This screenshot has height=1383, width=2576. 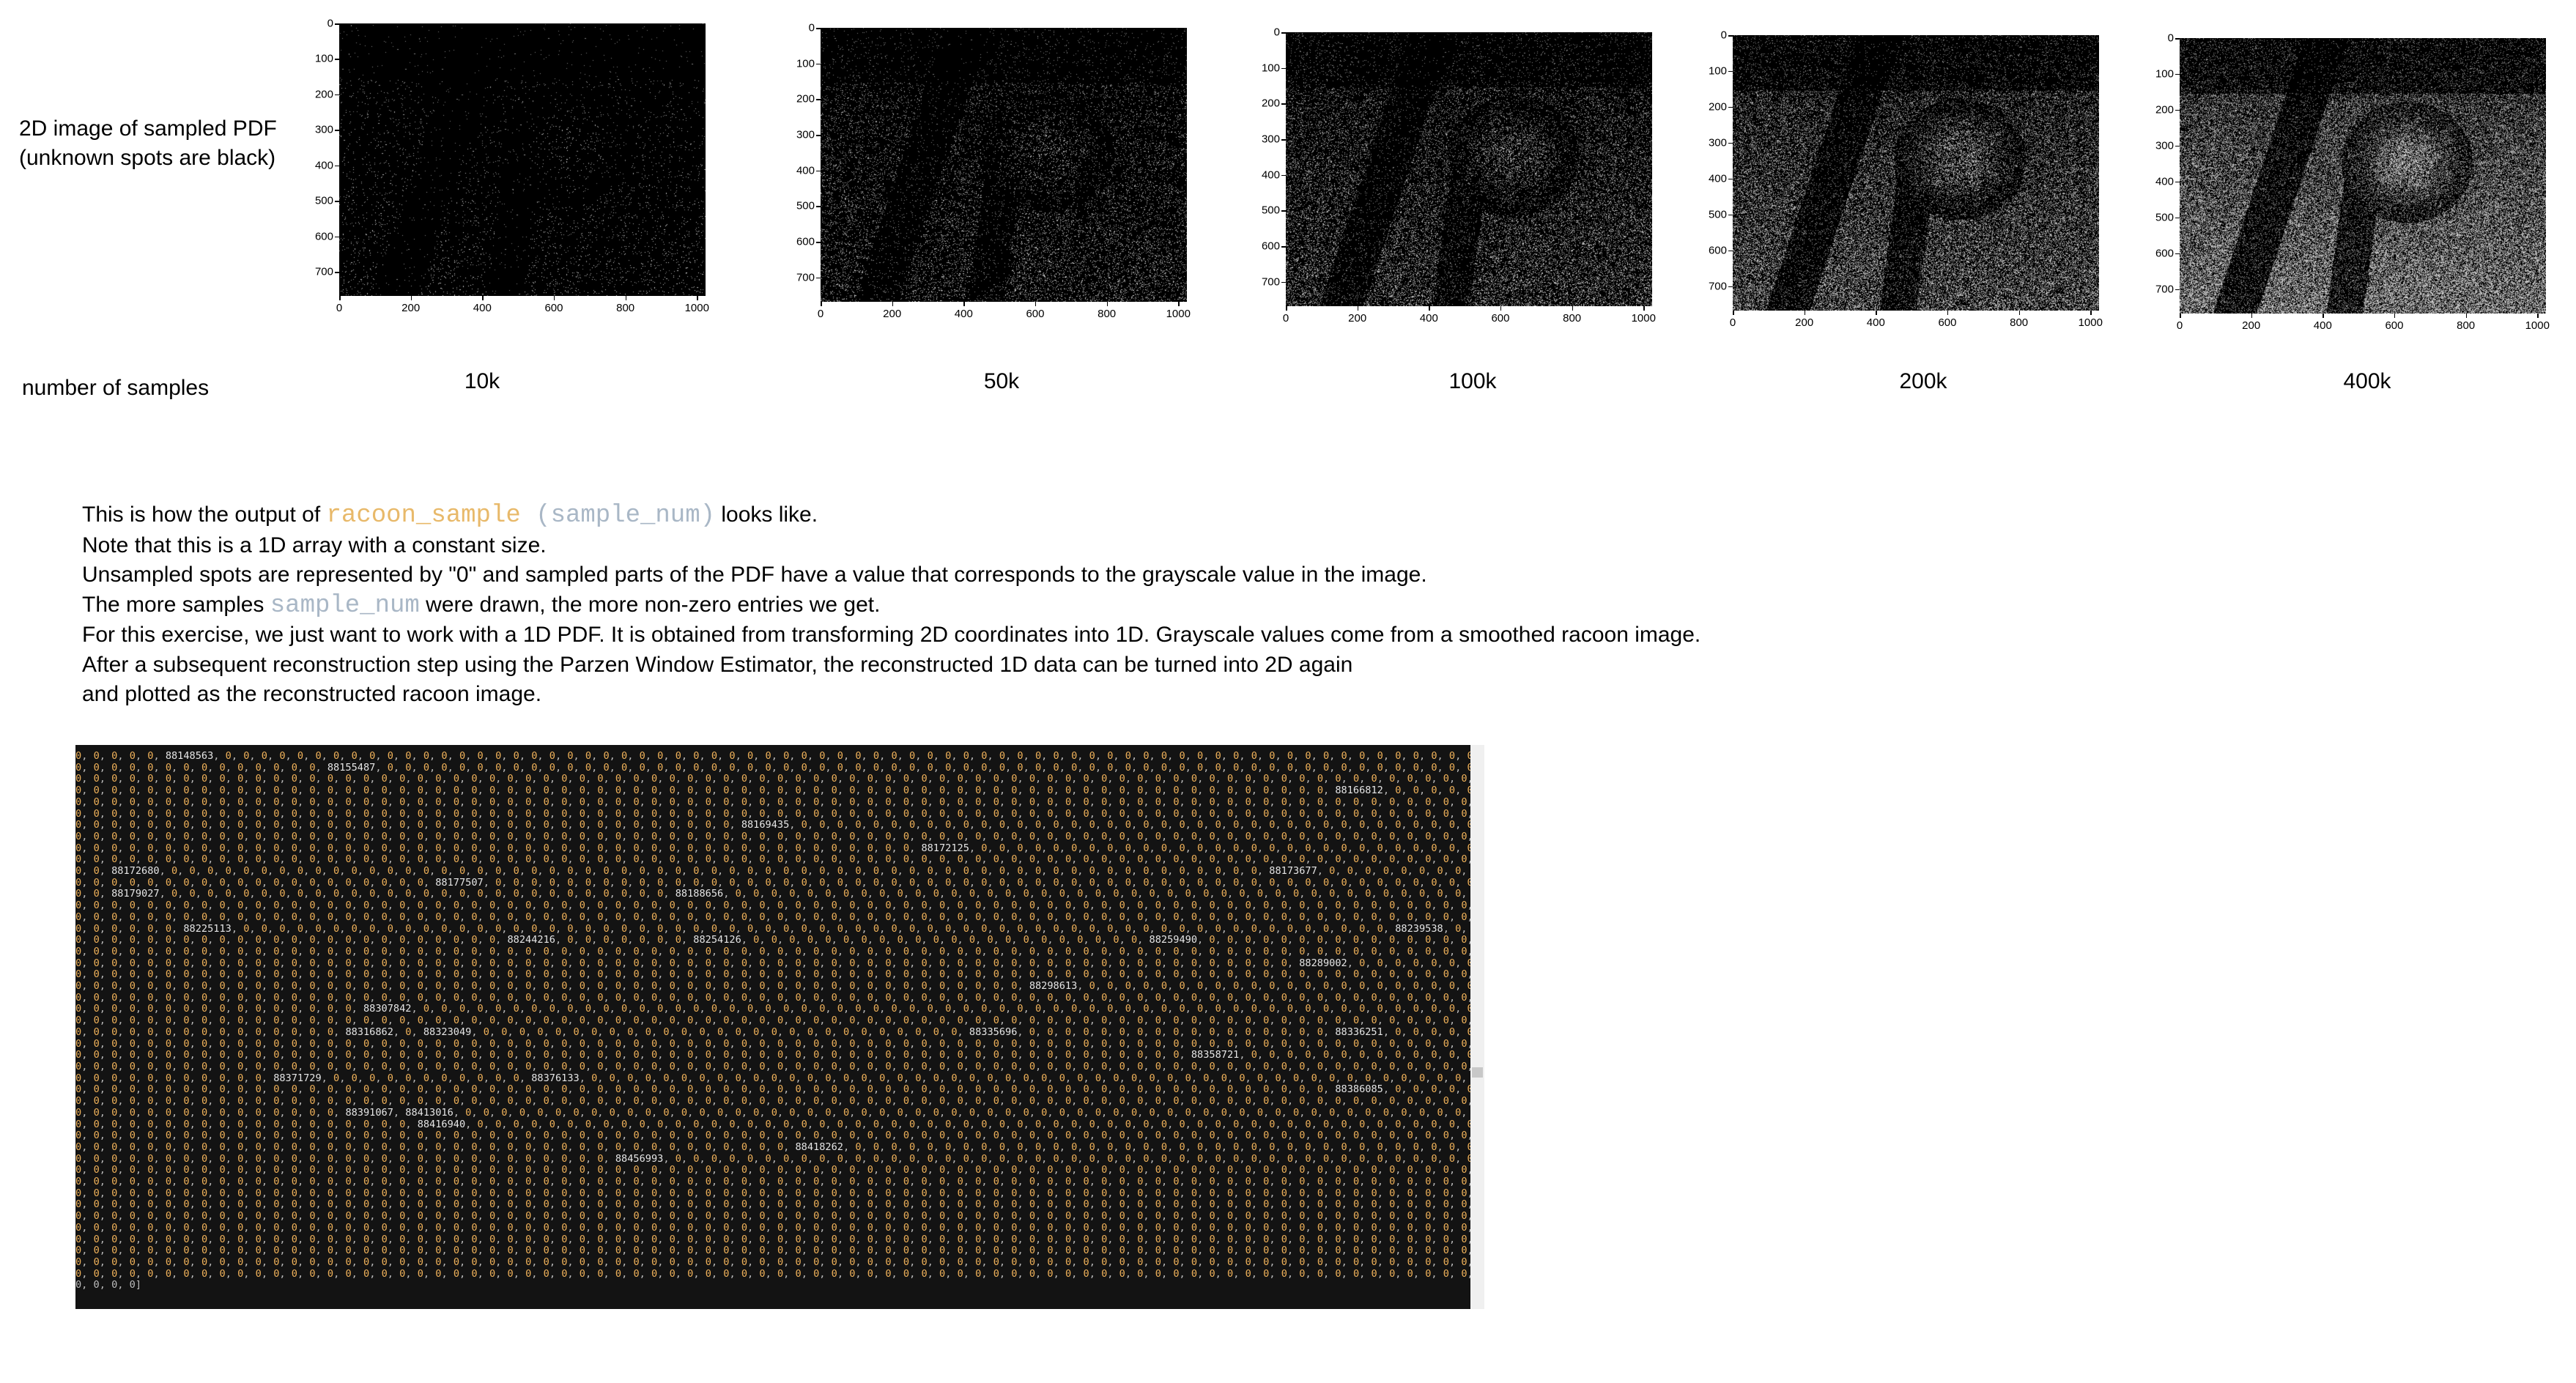 What do you see at coordinates (1001, 381) in the screenshot?
I see `samples-count-label: 50k` at bounding box center [1001, 381].